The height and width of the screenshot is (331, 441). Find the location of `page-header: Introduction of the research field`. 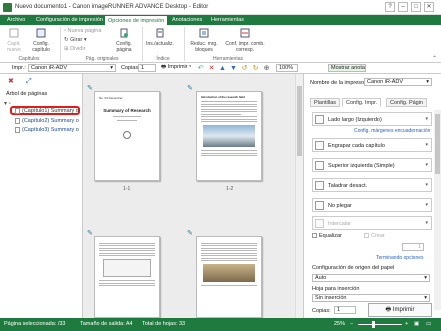

page-header: Introduction of the research field is located at coordinates (223, 97).